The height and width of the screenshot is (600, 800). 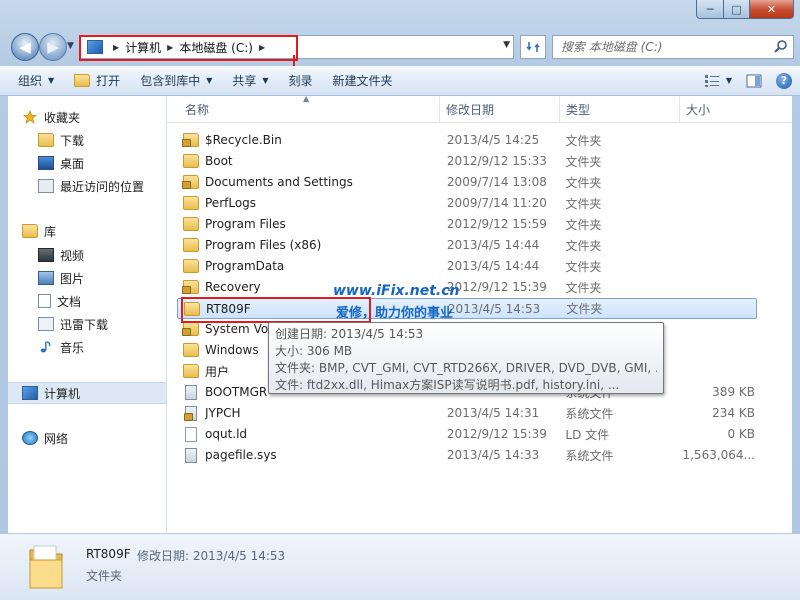 I want to click on caption-buttons: ─ □ ✕, so click(x=745, y=9).